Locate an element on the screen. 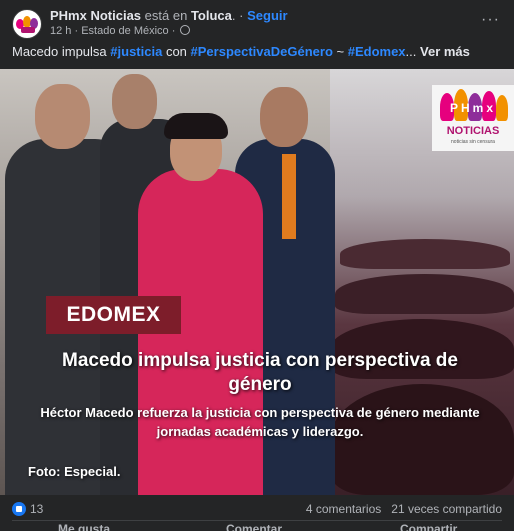  caption-text: con is located at coordinates (176, 51).